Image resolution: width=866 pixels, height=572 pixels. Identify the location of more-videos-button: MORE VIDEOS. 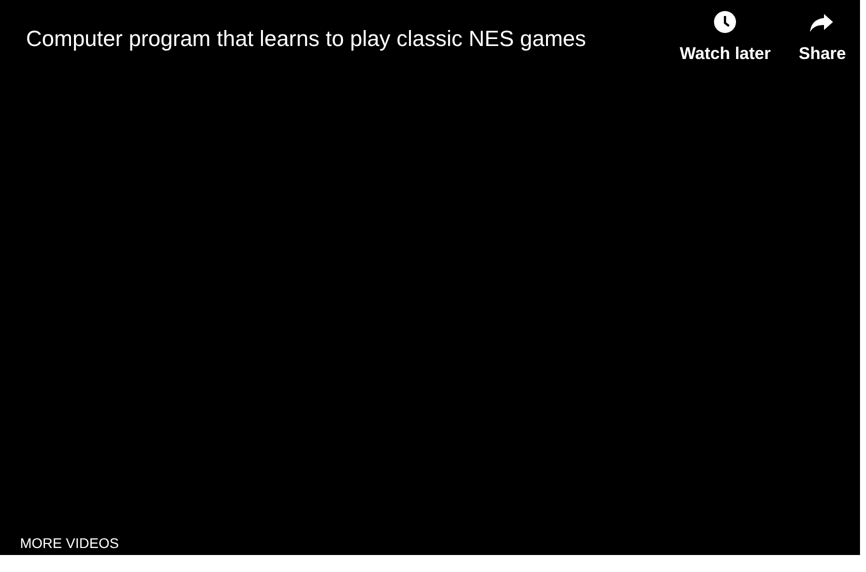
(69, 543).